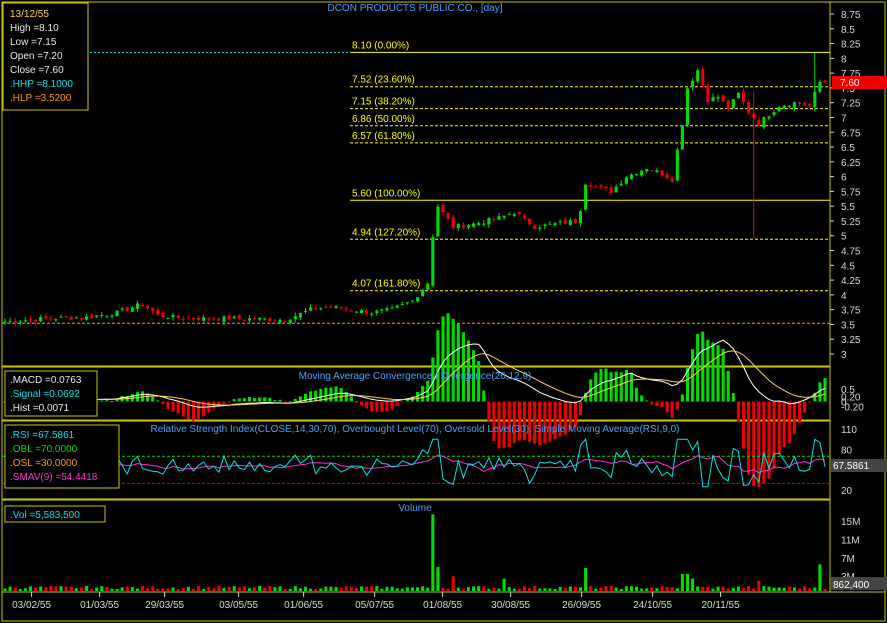 This screenshot has height=623, width=887. Describe the element at coordinates (45, 515) in the screenshot. I see `volume-value: .Vol =5,583,500` at that location.